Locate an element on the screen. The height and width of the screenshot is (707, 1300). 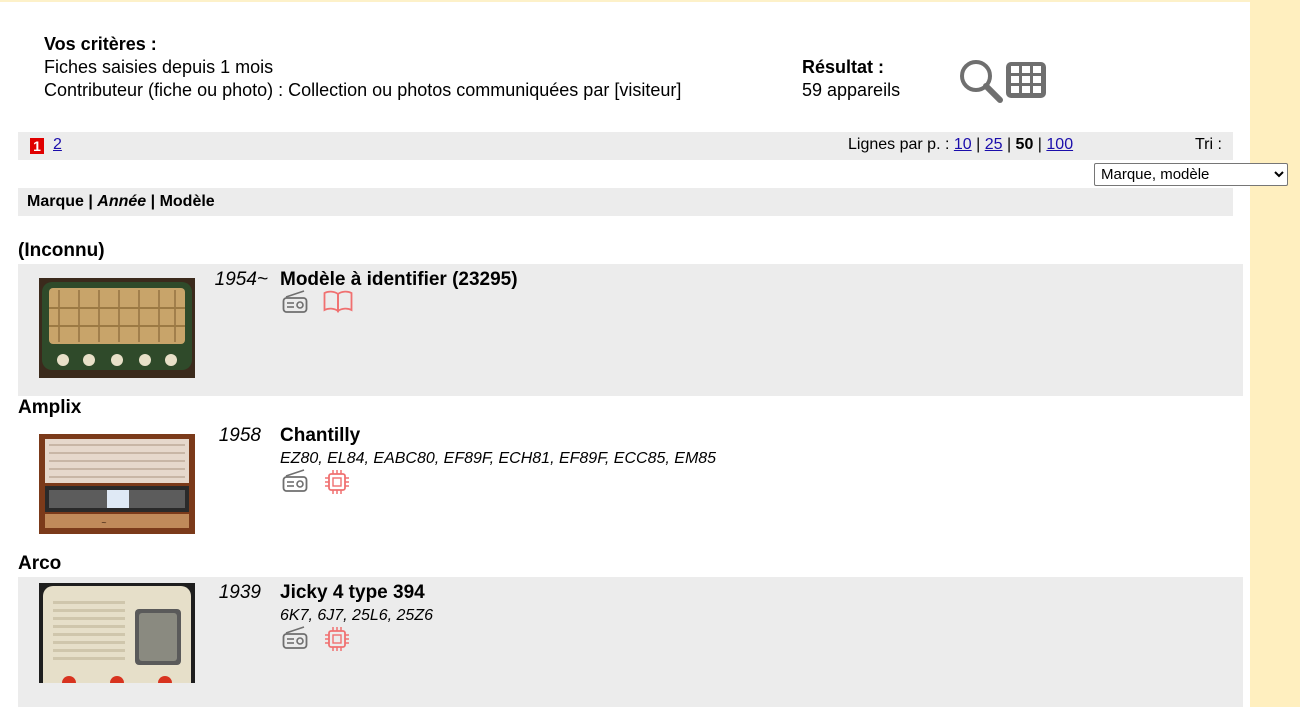
per-page-100: 100 is located at coordinates (1059, 144).